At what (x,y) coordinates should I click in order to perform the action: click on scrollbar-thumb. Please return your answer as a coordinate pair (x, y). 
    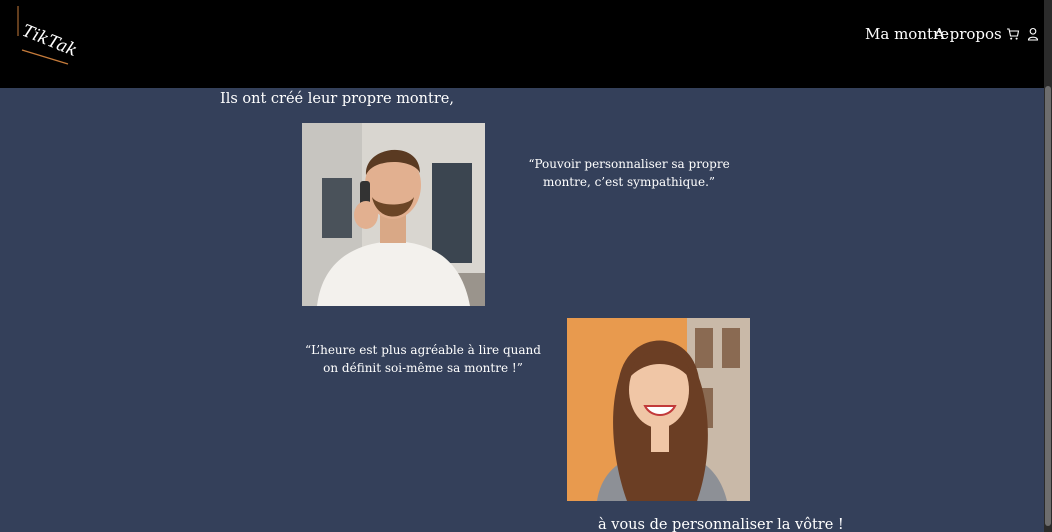
    Looking at the image, I should click on (1048, 306).